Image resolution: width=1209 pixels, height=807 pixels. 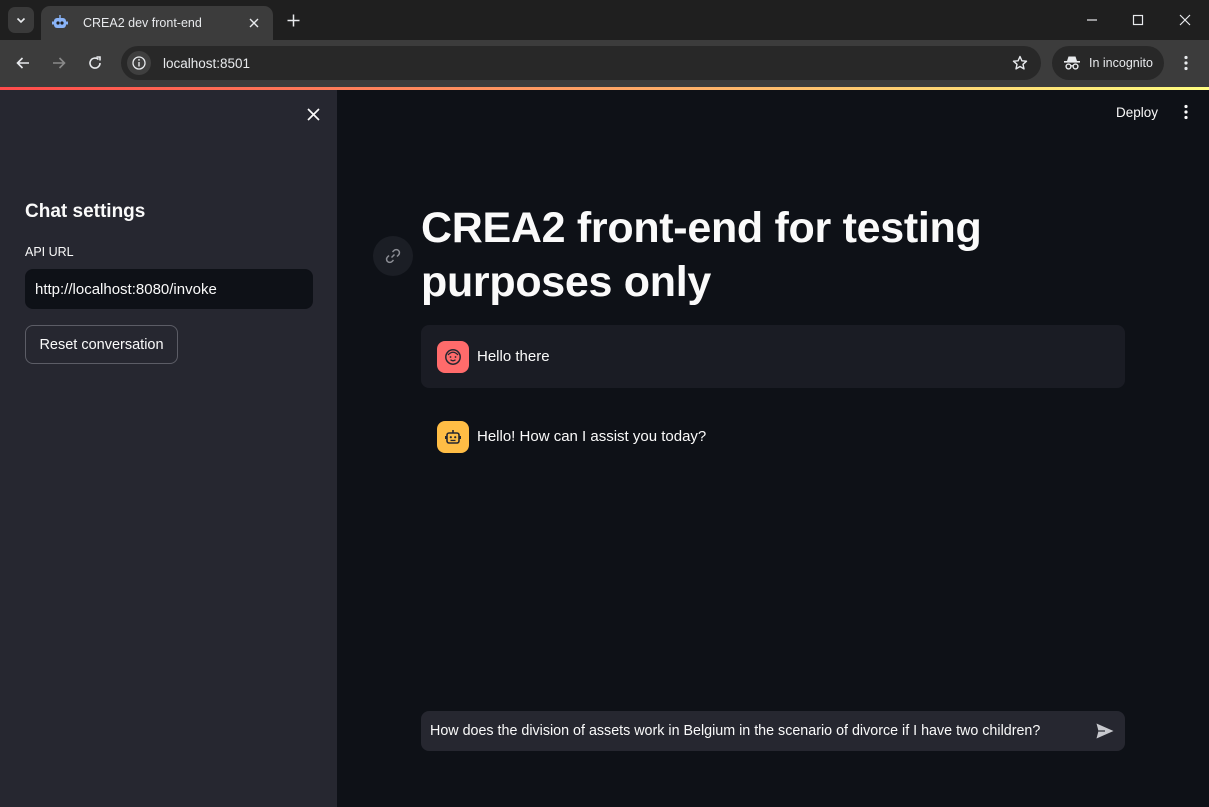 I want to click on plus-icon, so click(x=293, y=20).